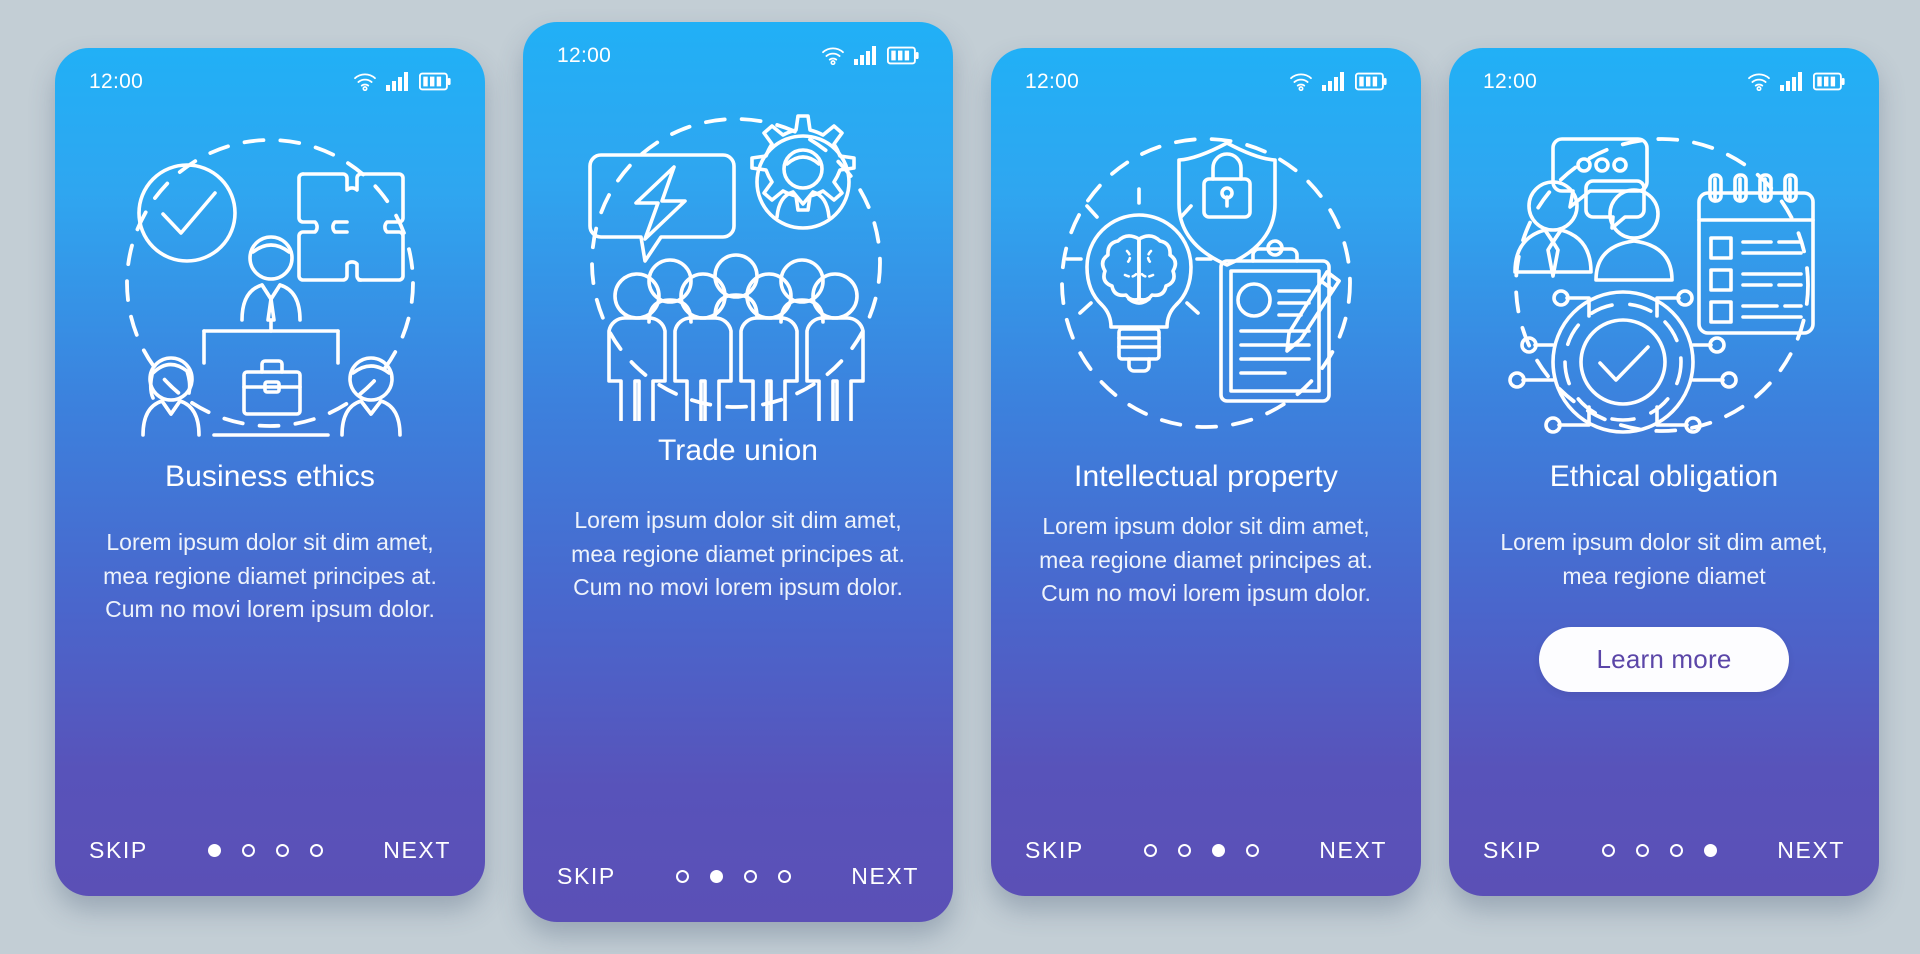 This screenshot has width=1920, height=954. I want to click on intellectual-property-illustration, so click(1206, 279).